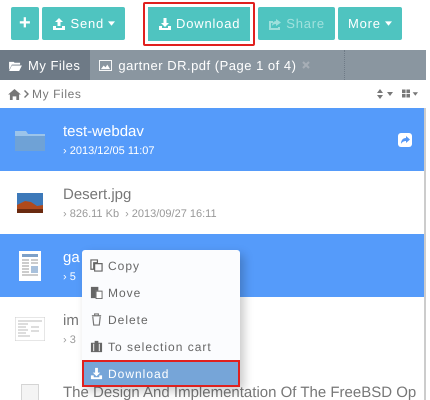  What do you see at coordinates (69, 340) in the screenshot?
I see `file-meta: › 3` at bounding box center [69, 340].